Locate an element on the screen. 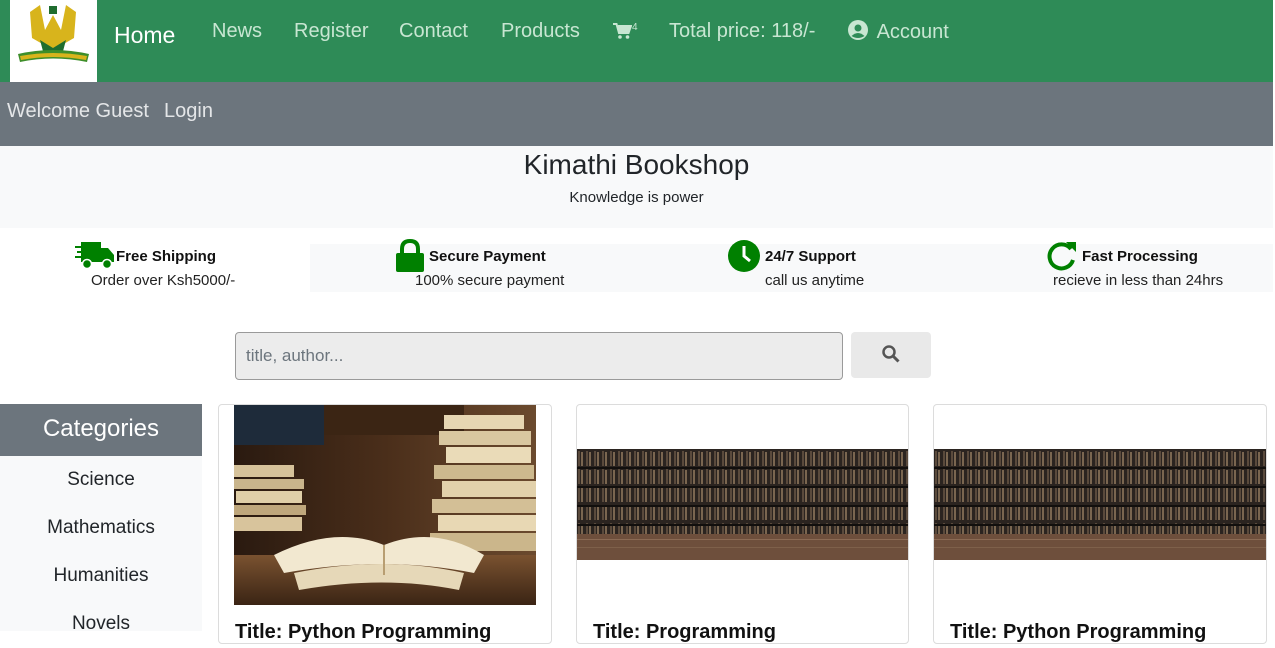  feature-title: Free Shipping is located at coordinates (166, 256).